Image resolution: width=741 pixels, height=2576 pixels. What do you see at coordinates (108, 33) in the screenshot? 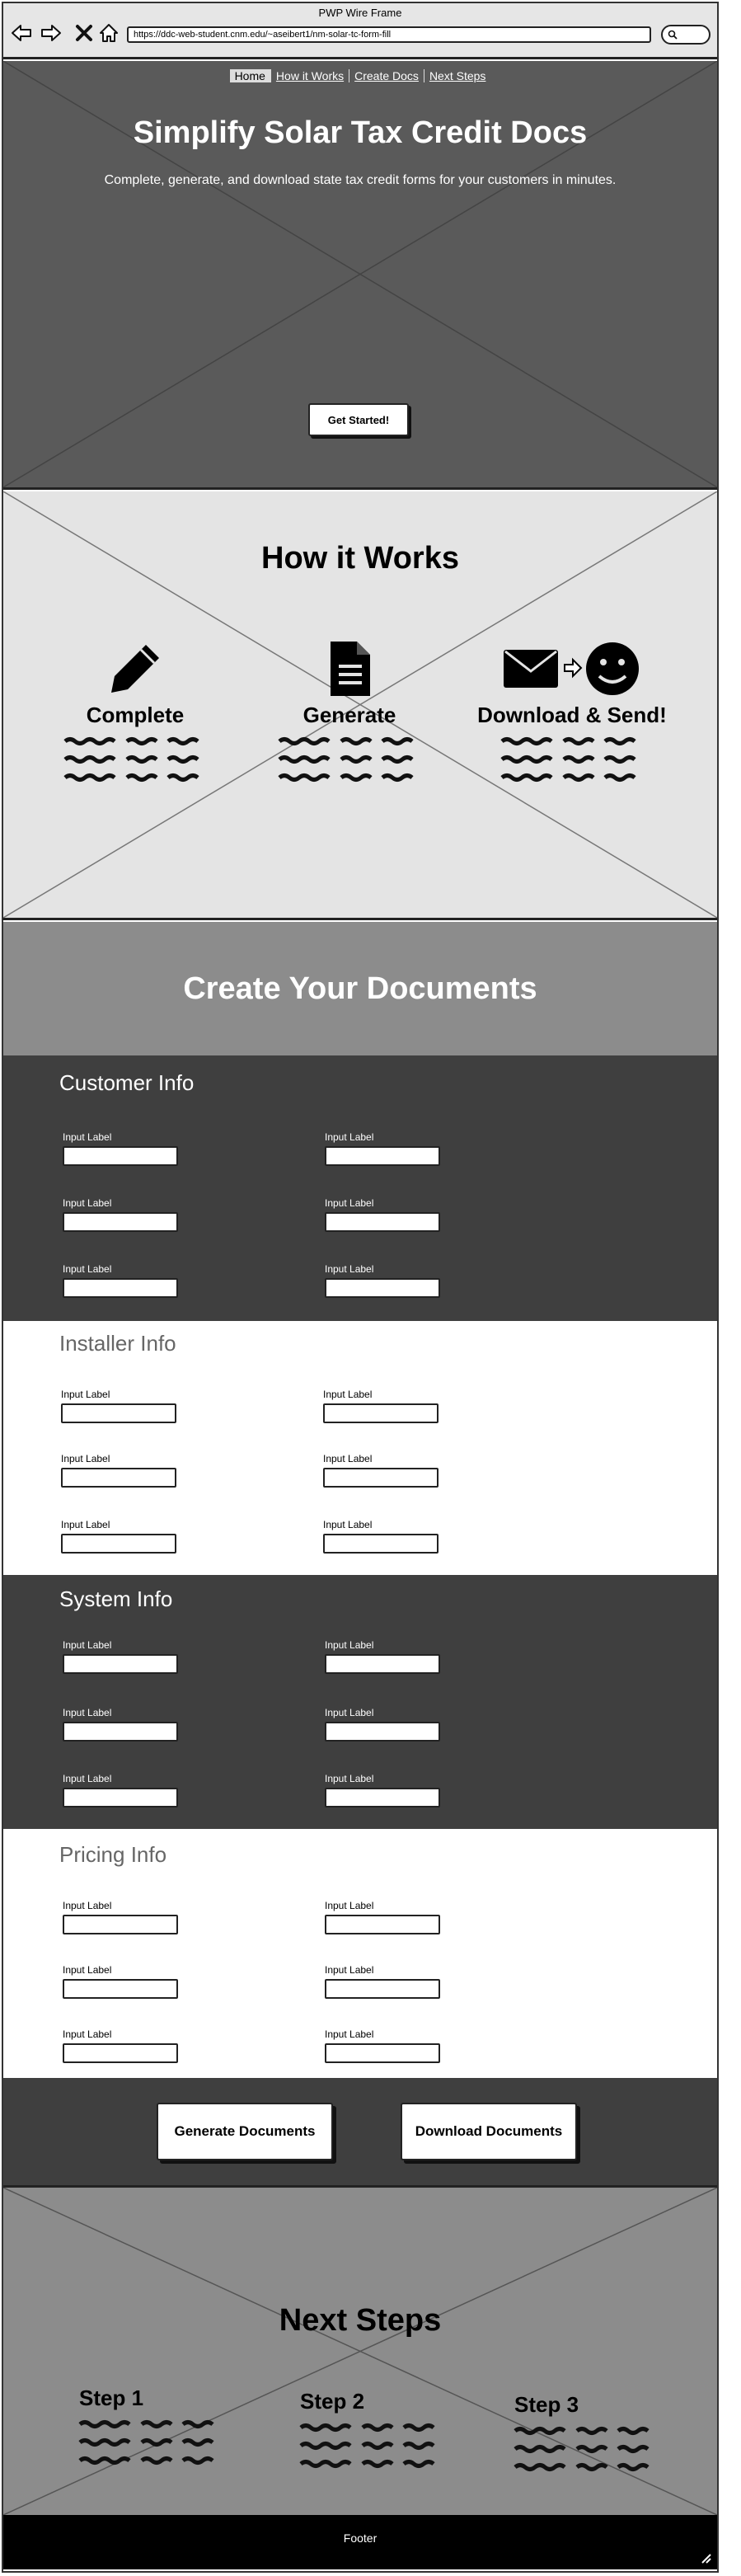
I see `home-icon` at bounding box center [108, 33].